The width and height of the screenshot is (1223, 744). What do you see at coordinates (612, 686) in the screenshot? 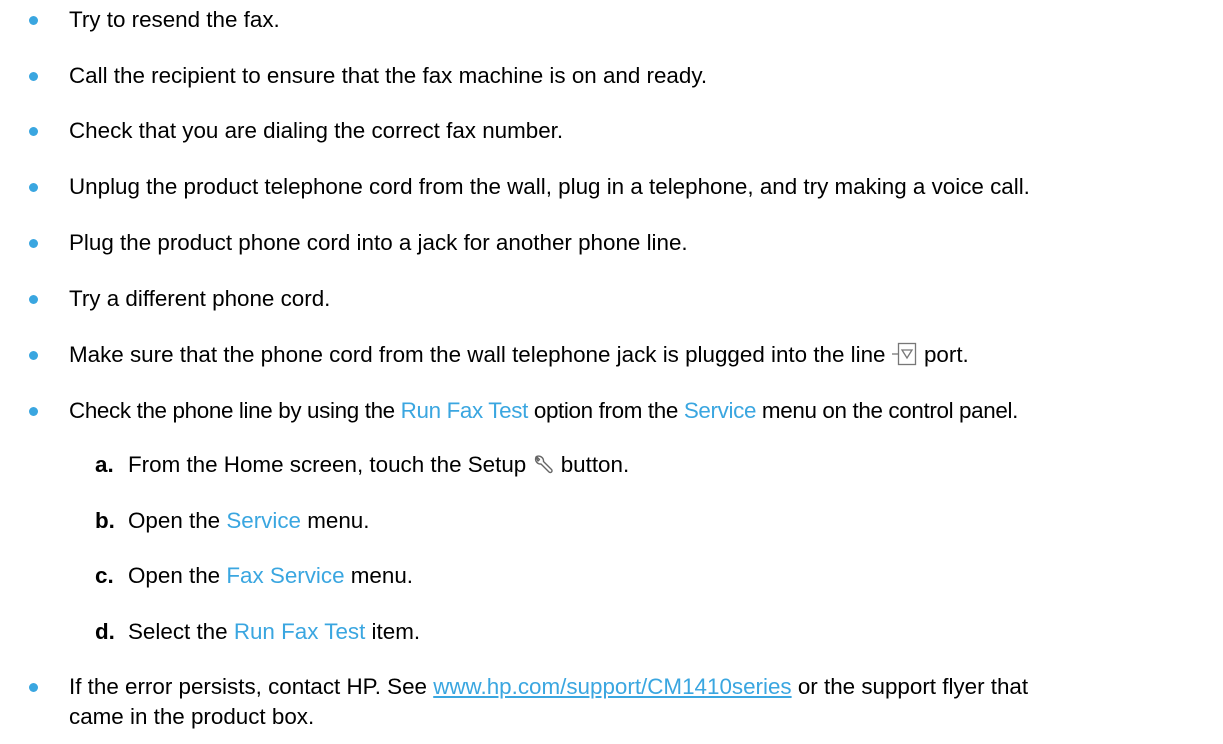
I see `support-link: www.hp.com/support/CM1410series` at bounding box center [612, 686].